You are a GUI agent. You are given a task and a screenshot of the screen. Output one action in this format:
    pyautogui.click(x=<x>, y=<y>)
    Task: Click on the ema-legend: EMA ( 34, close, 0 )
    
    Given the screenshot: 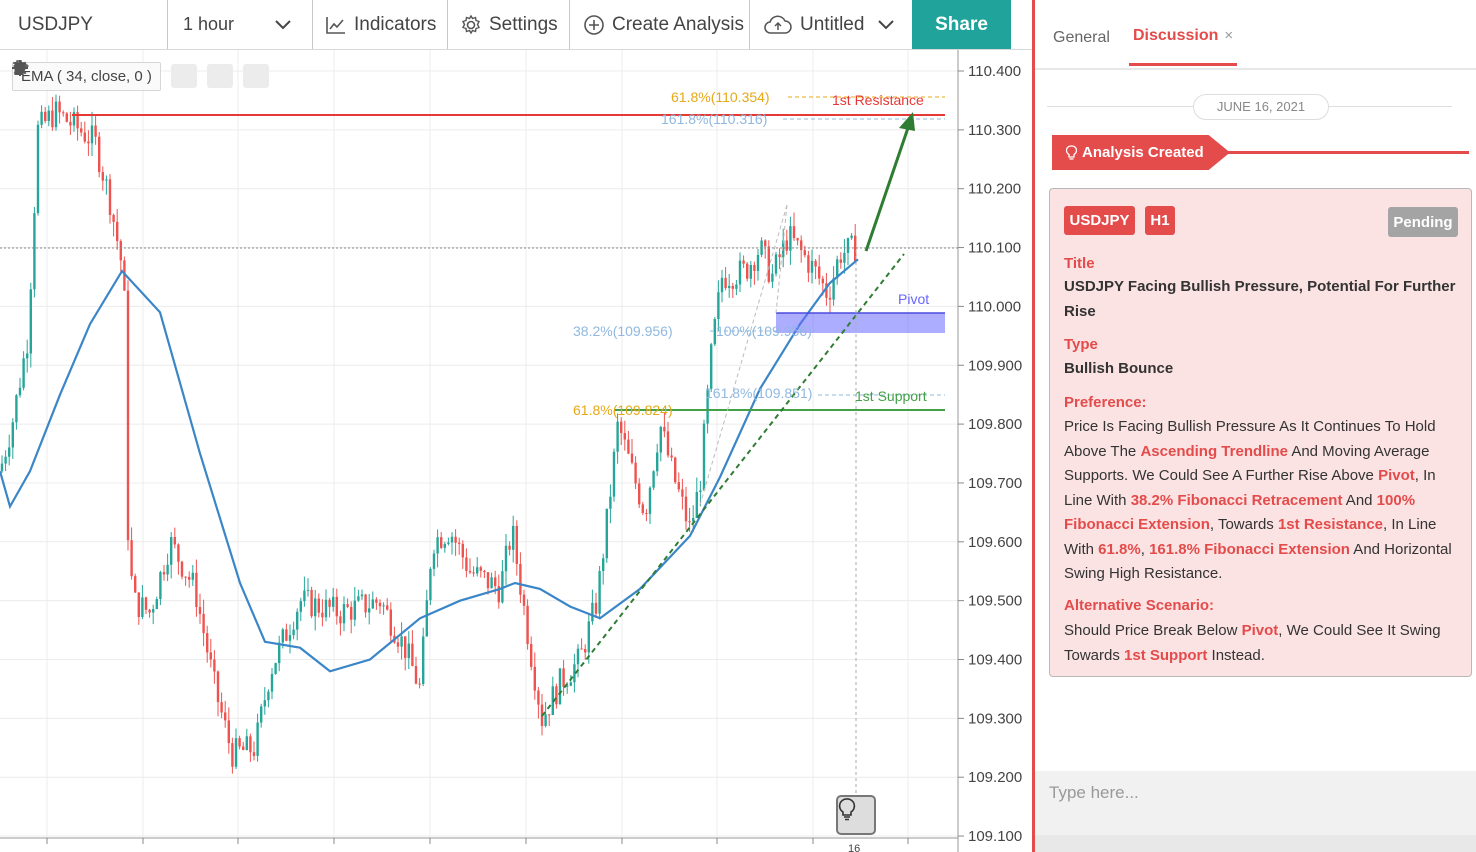 What is the action you would take?
    pyautogui.click(x=140, y=76)
    